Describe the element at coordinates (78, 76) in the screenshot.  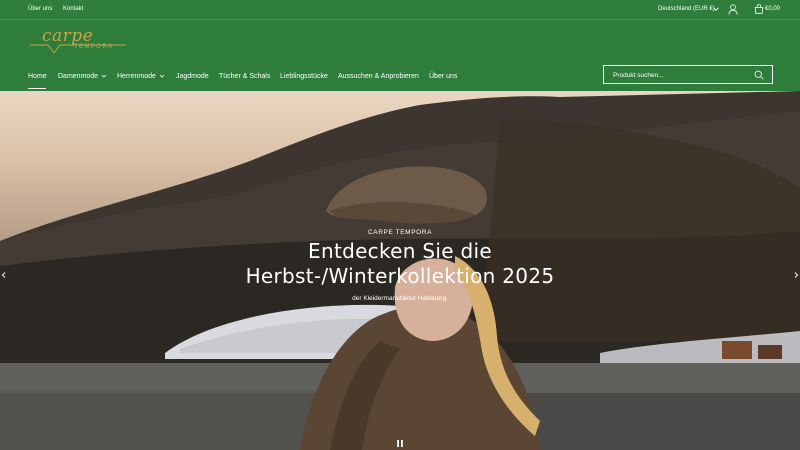
I see `nav-damenmode-label: Damenmode` at that location.